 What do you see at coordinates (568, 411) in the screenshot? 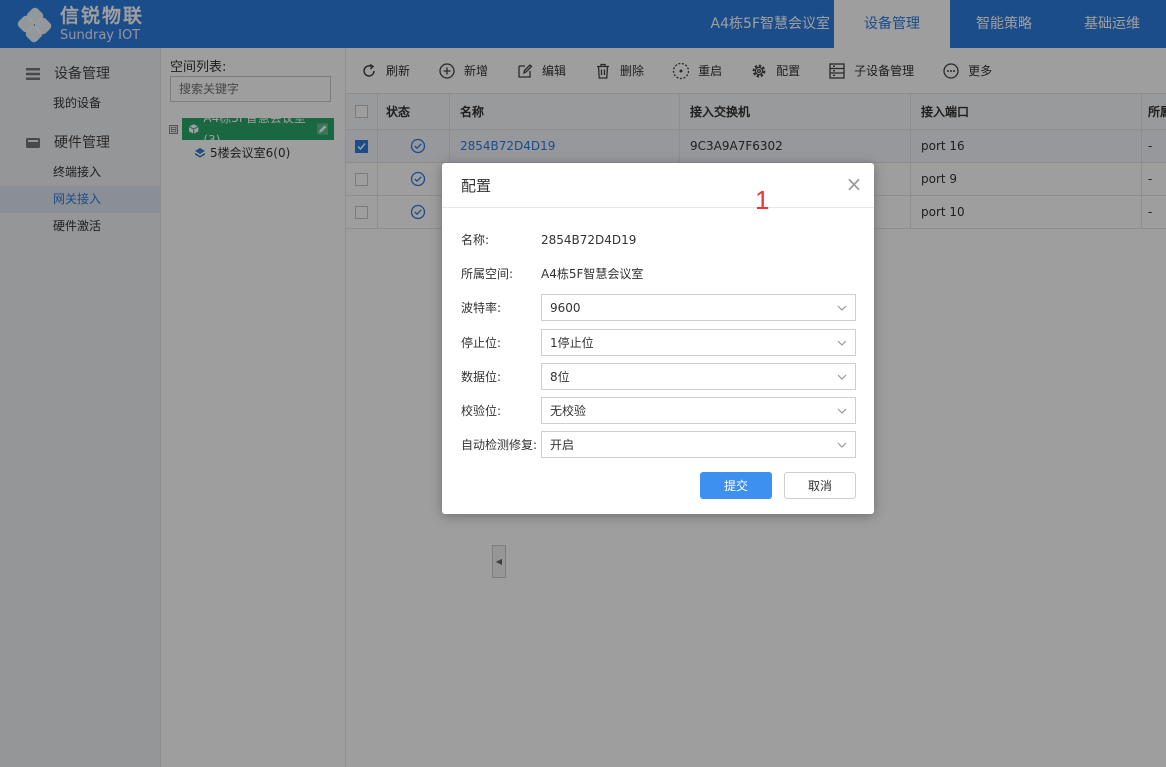
I see `parity-value: 无校验` at bounding box center [568, 411].